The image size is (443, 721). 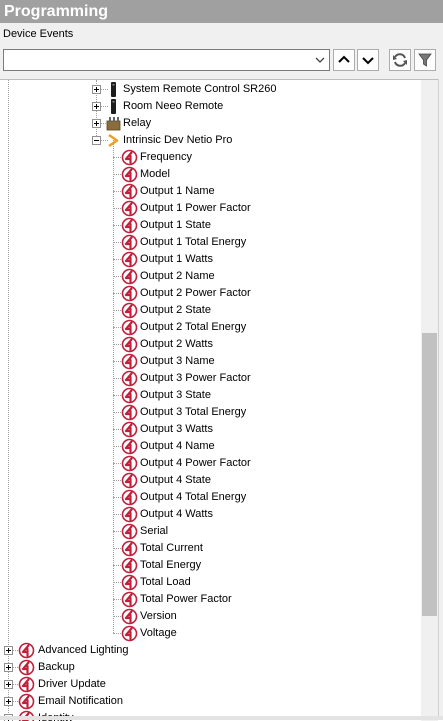 I want to click on tree-item-label: Email Notification, so click(x=80, y=701).